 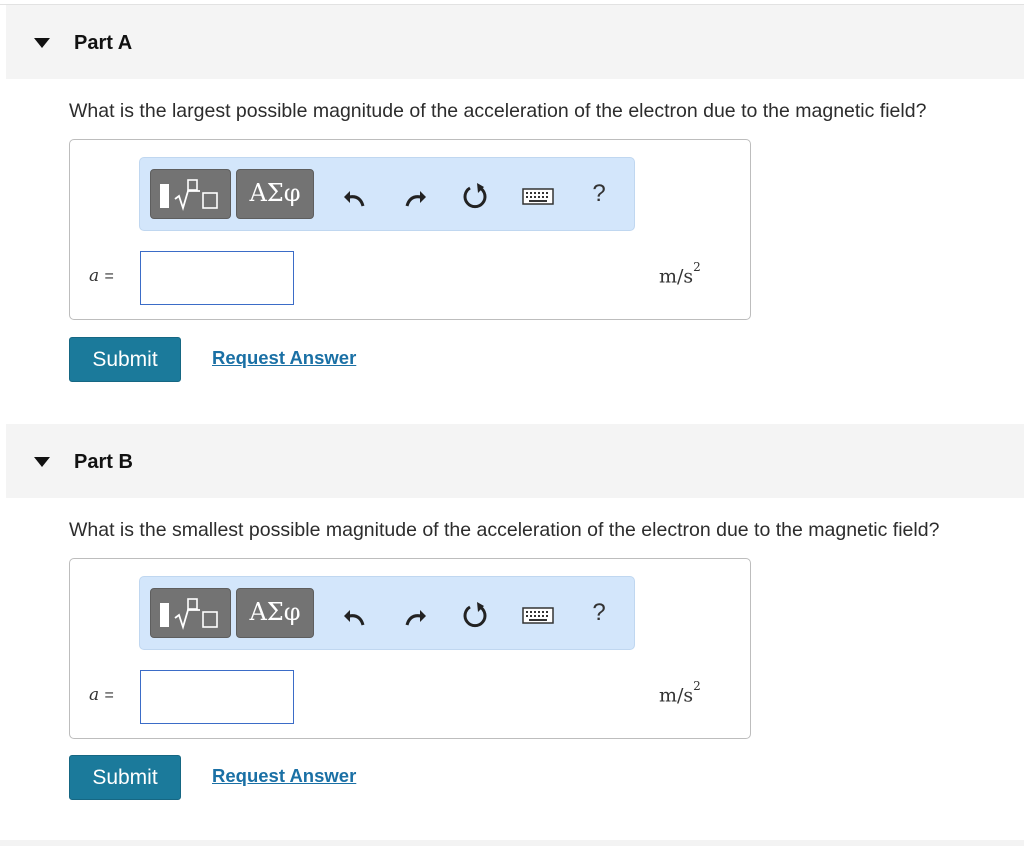 I want to click on part-title: Part B, so click(x=103, y=462).